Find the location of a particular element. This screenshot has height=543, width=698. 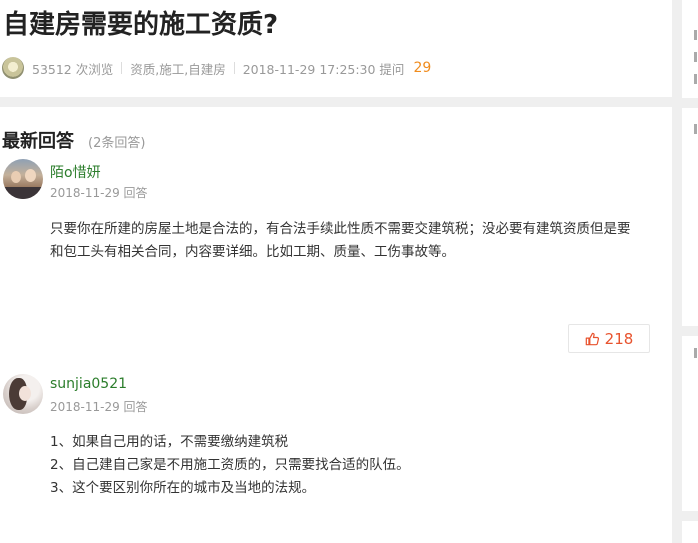

question-timestamp: 2018-11-29 17:25:30 提问 is located at coordinates (323, 69).